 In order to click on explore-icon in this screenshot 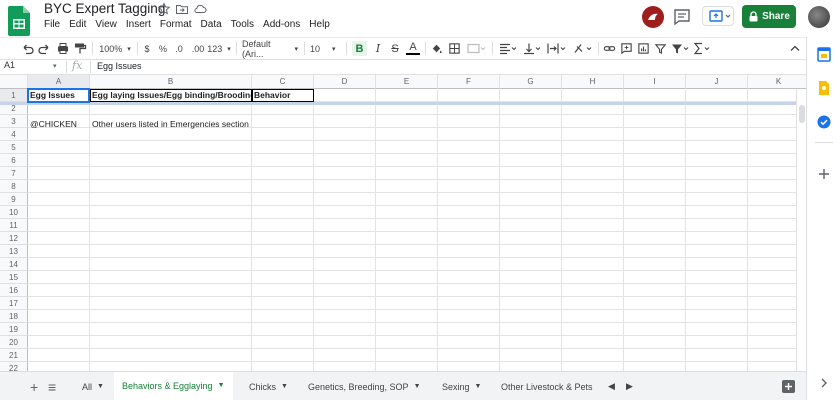, I will do `click(788, 386)`.